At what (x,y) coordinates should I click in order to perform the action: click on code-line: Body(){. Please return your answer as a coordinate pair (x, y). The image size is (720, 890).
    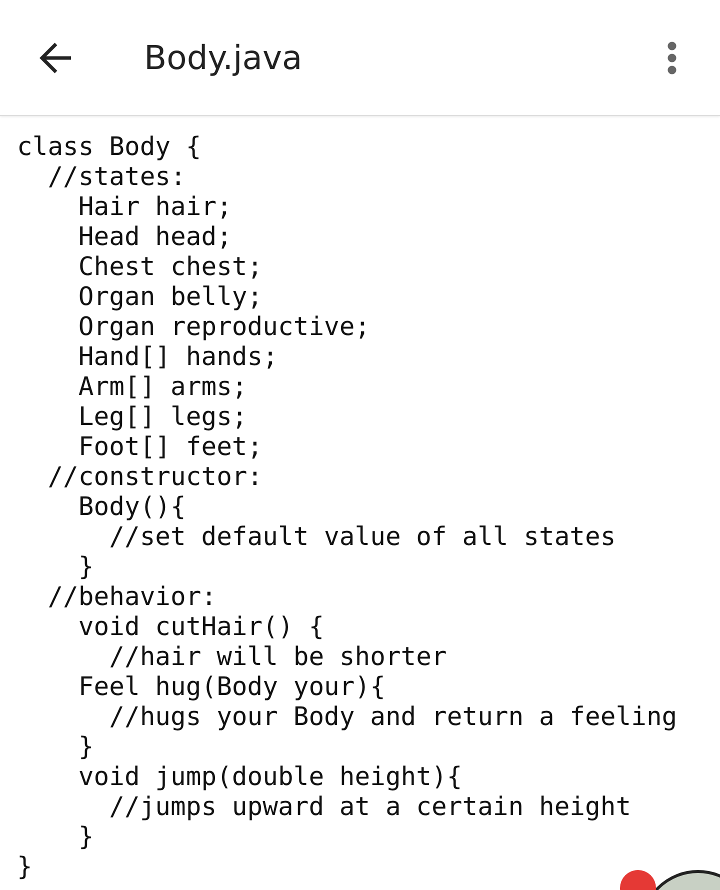
    Looking at the image, I should click on (131, 507).